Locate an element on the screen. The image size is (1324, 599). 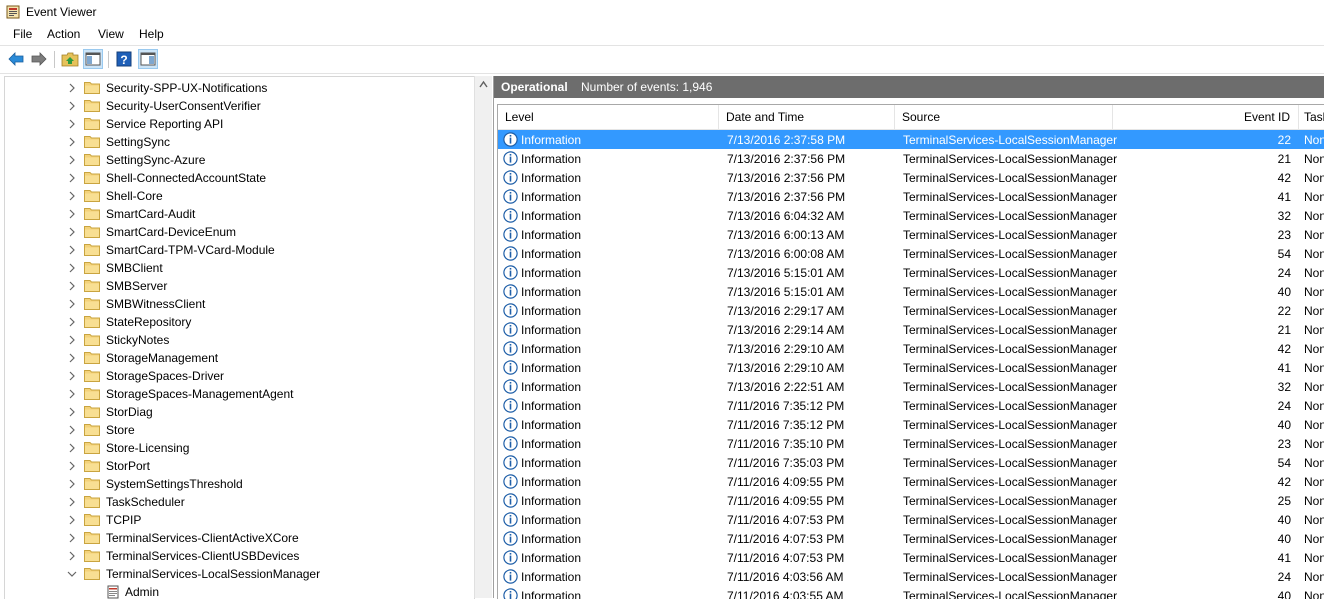
tree-item: SmartCard-TPM-VCard-Module is located at coordinates (239, 250).